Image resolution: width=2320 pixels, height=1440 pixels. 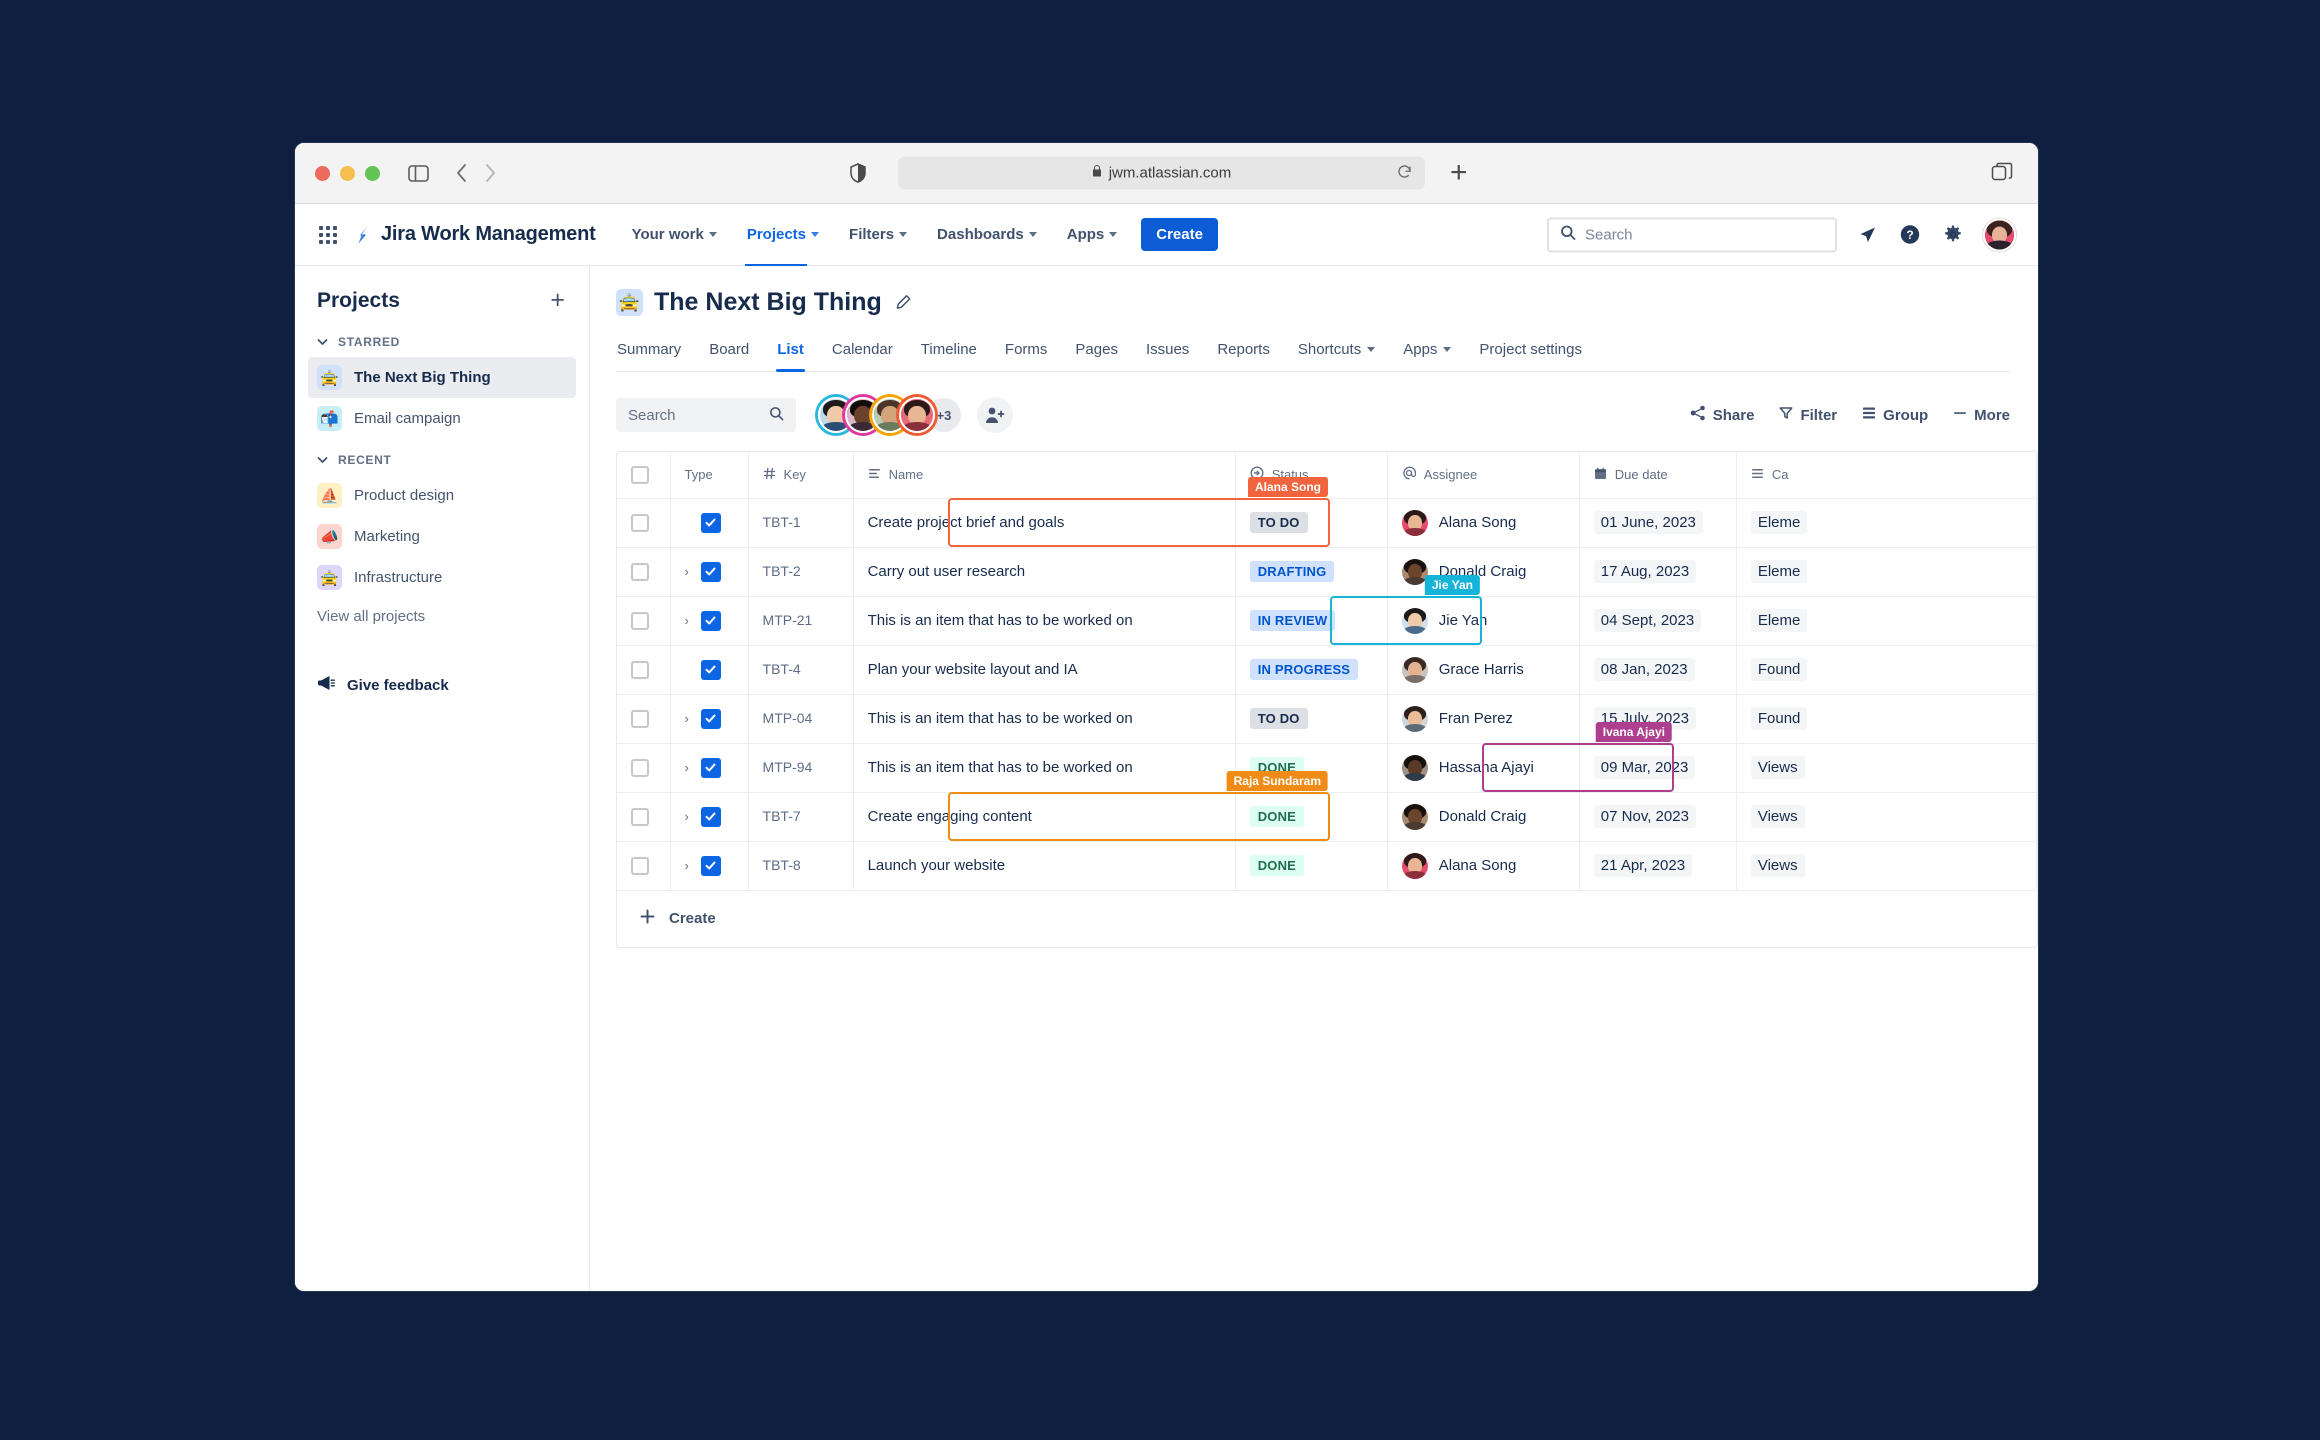 What do you see at coordinates (1530, 353) in the screenshot?
I see `tab-project-settings: Project settings` at bounding box center [1530, 353].